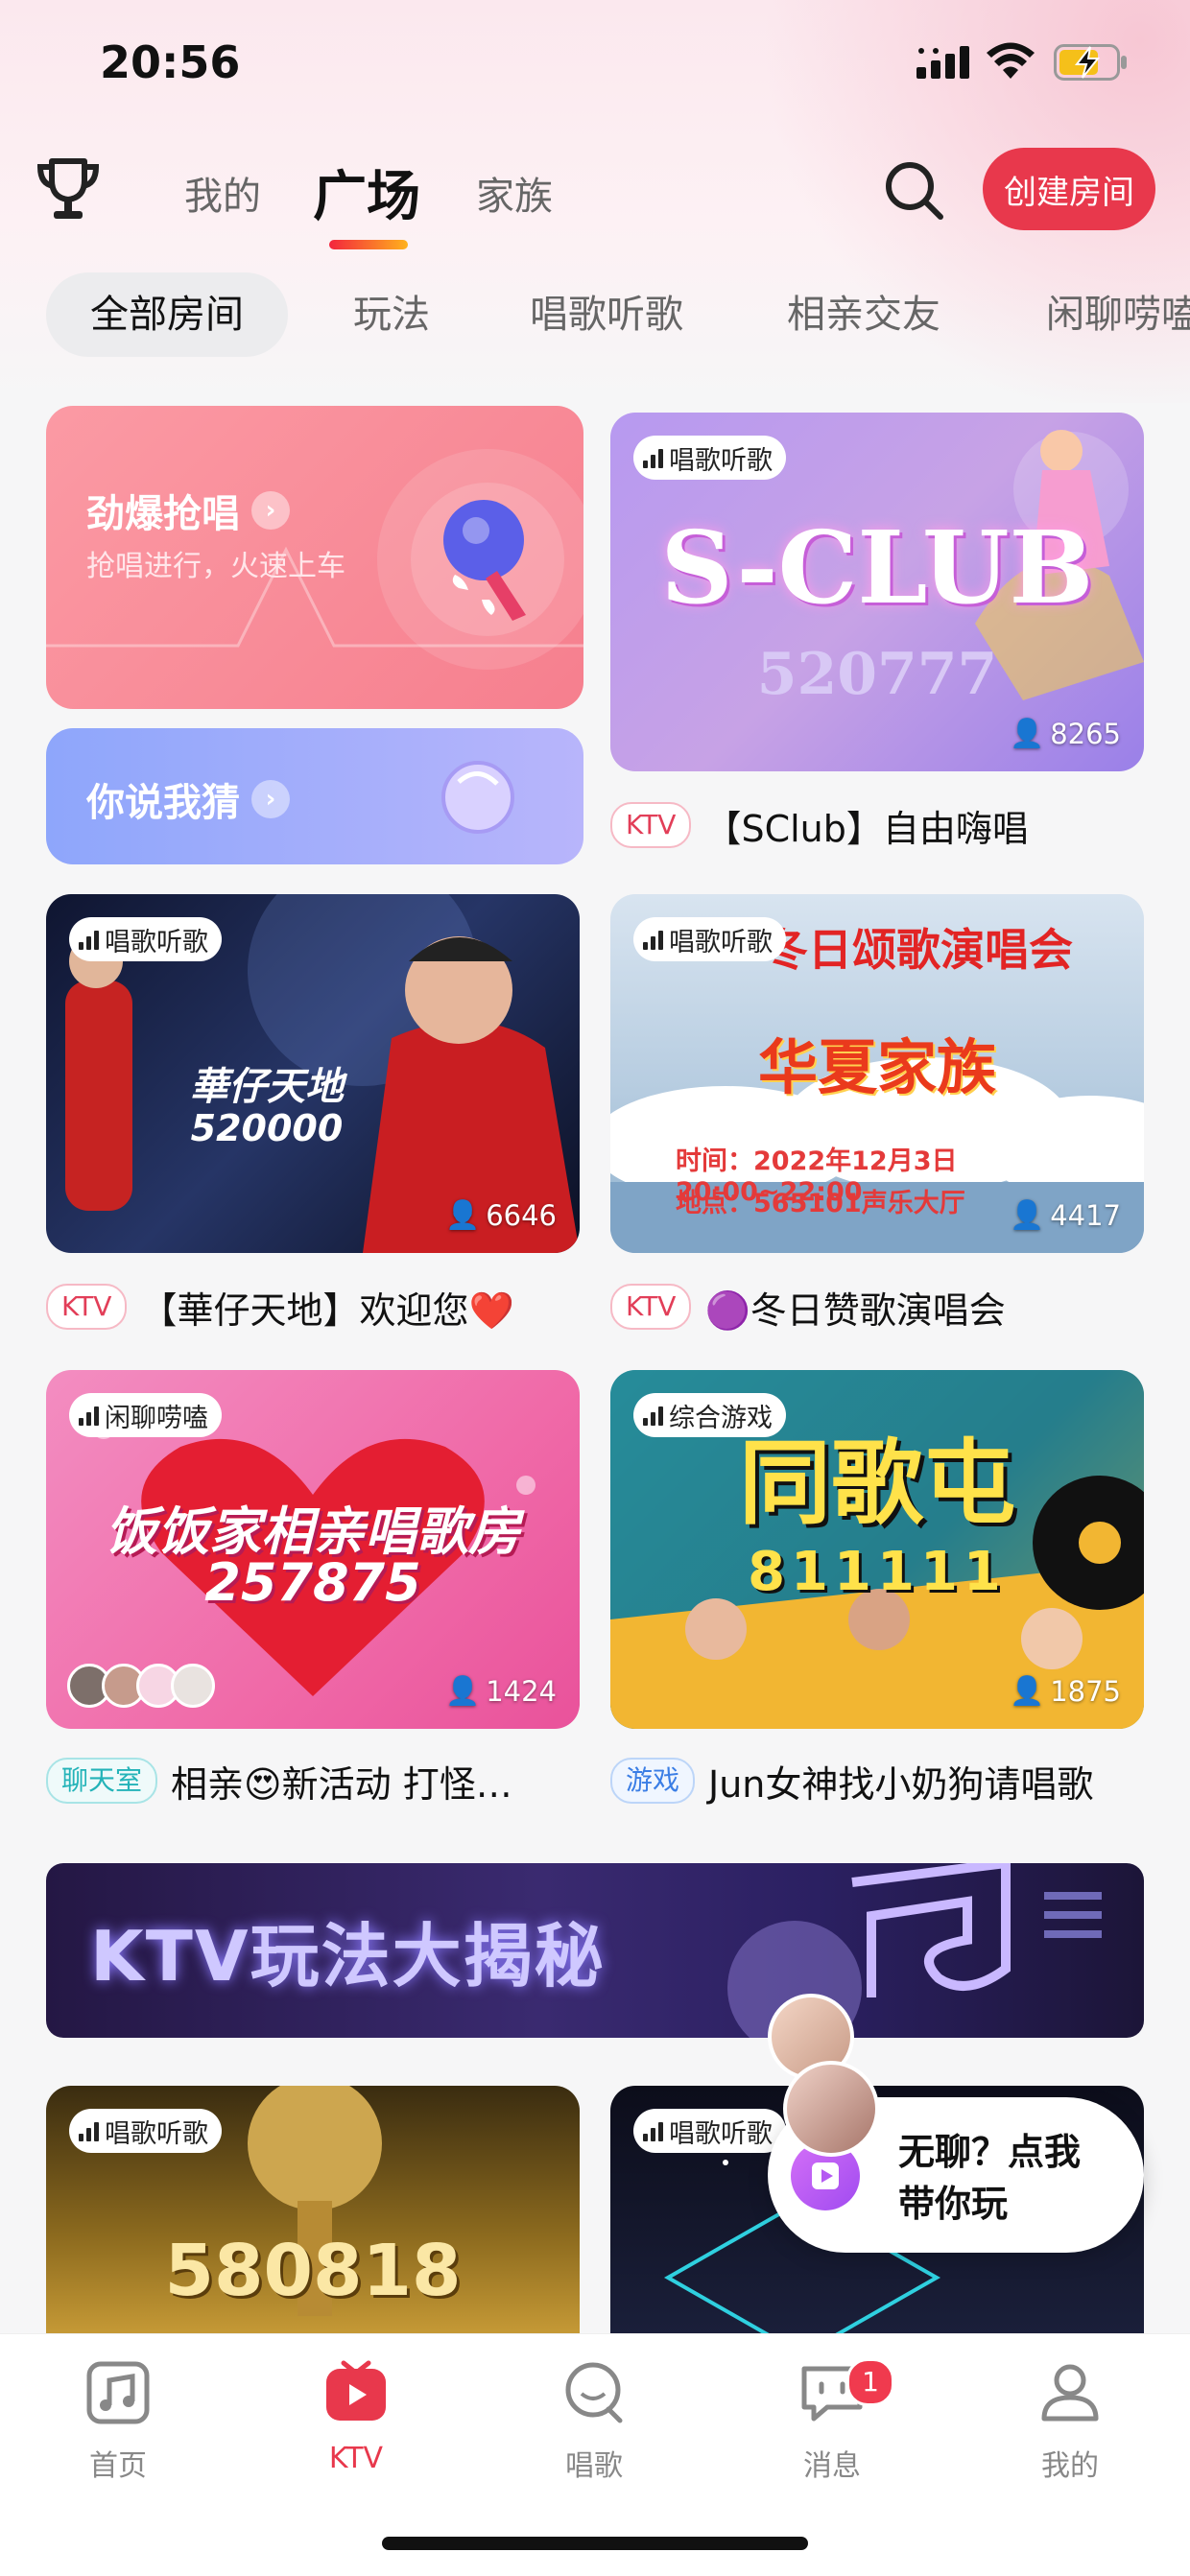 The image size is (1190, 2576). Describe the element at coordinates (1118, 315) in the screenshot. I see `category-chatting: 闲聊唠嗑` at that location.